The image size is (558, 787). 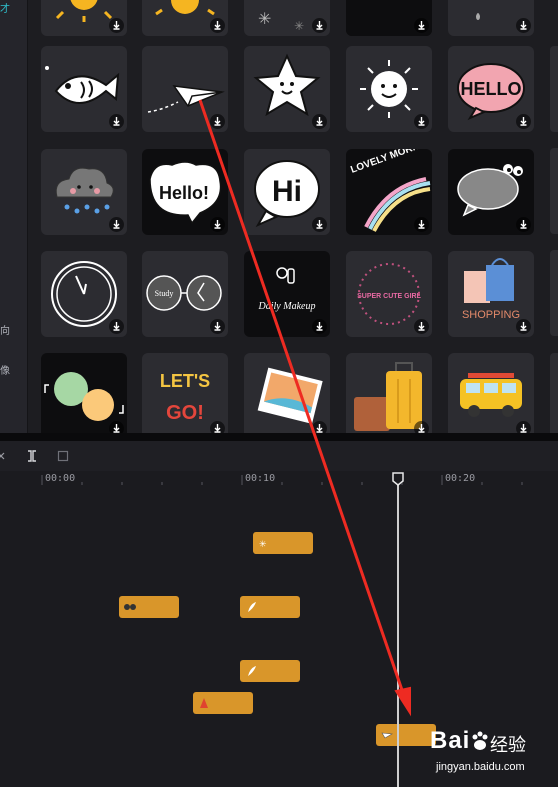 I want to click on panel-divider, so click(x=279, y=437).